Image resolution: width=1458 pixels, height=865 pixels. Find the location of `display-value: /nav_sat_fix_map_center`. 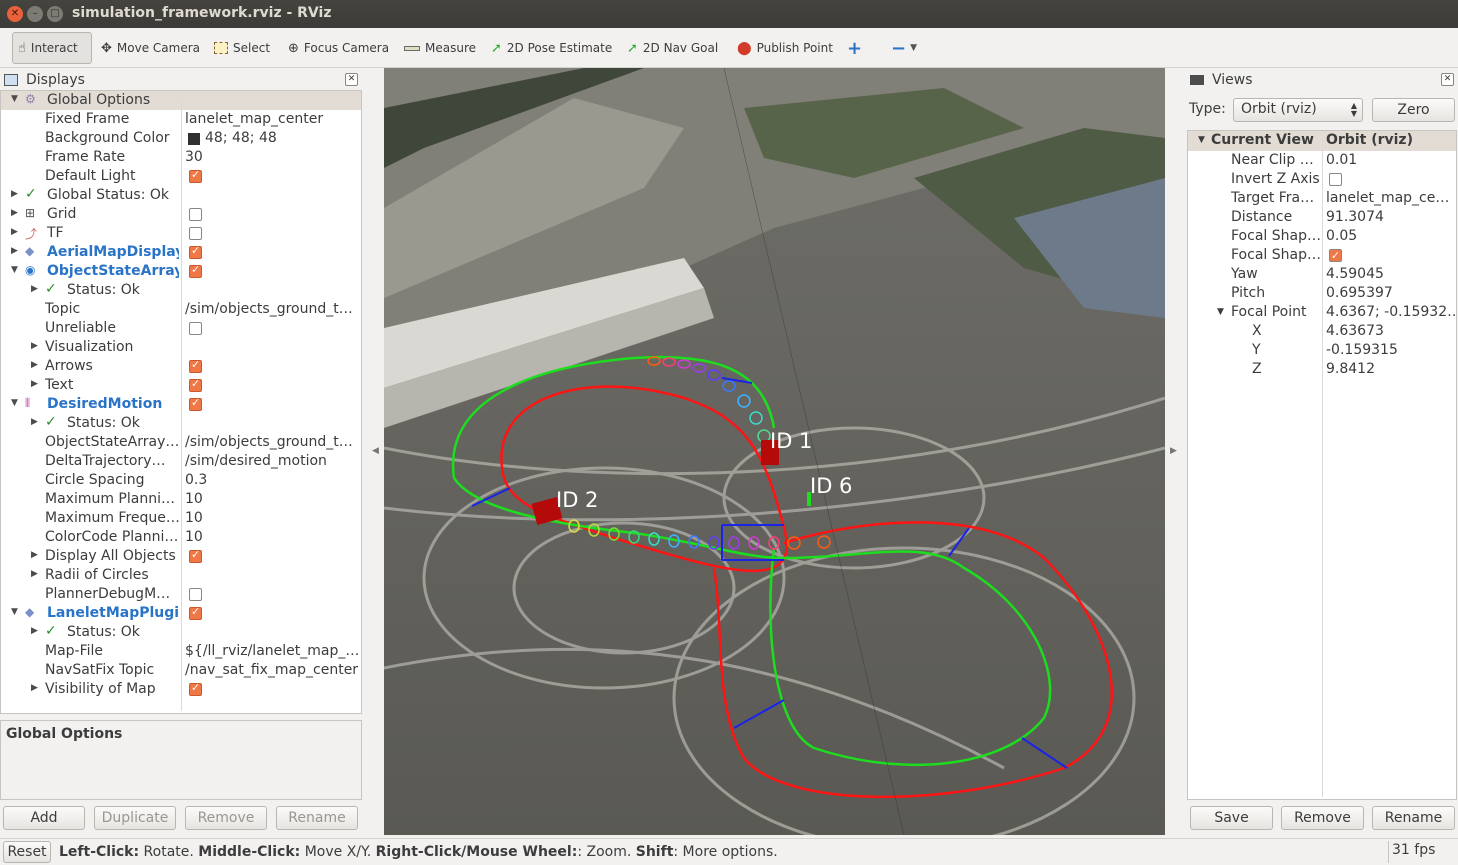

display-value: /nav_sat_fix_map_center is located at coordinates (272, 670).